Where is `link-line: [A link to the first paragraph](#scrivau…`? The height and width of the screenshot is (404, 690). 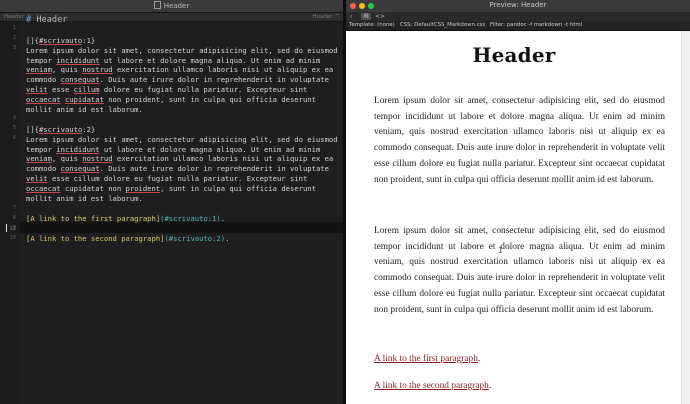
link-line: [A link to the first paragraph](#scrivau… is located at coordinates (182, 219).